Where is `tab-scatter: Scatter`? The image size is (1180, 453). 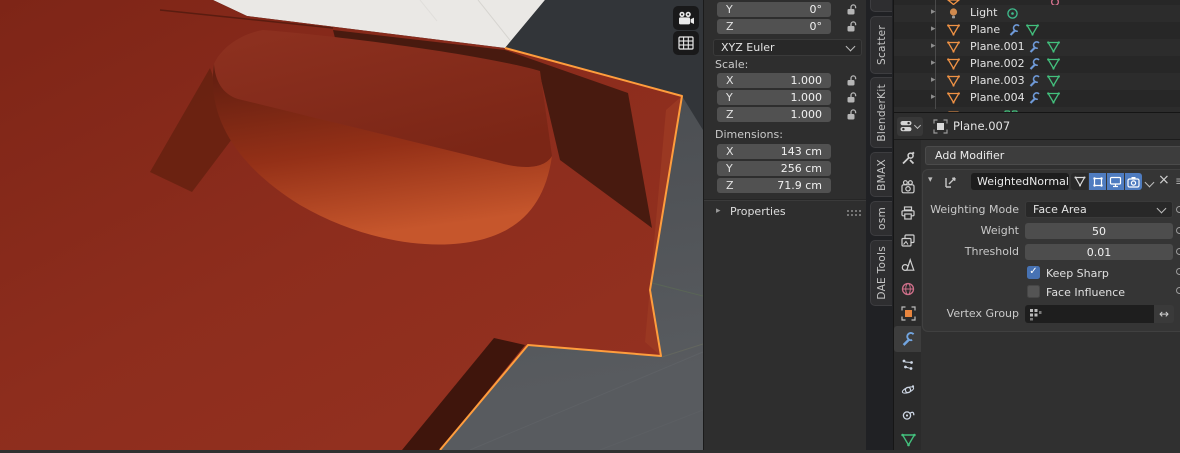 tab-scatter: Scatter is located at coordinates (881, 45).